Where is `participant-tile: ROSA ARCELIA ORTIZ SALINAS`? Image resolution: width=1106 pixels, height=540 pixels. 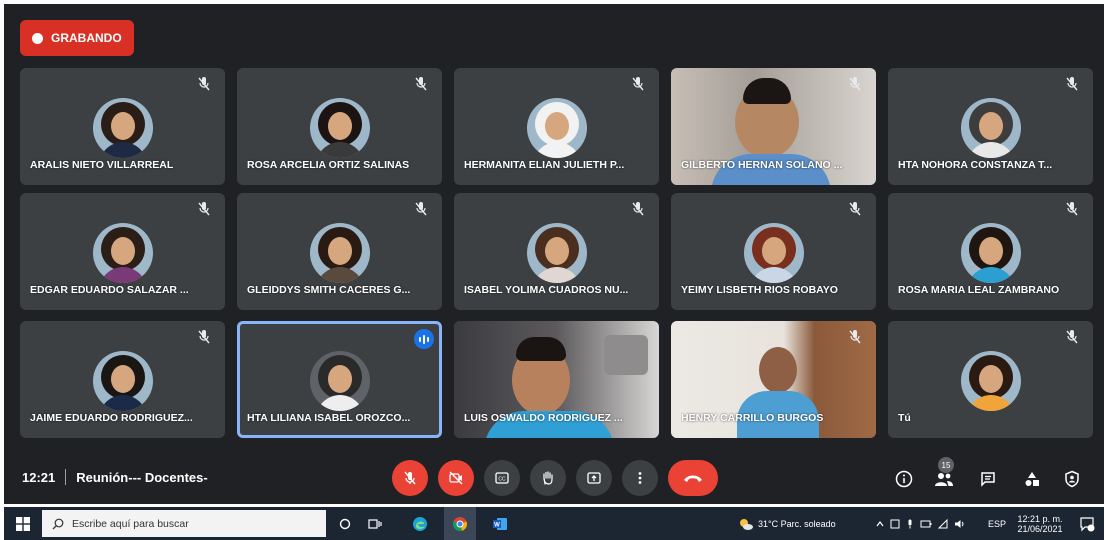 participant-tile: ROSA ARCELIA ORTIZ SALINAS is located at coordinates (339, 126).